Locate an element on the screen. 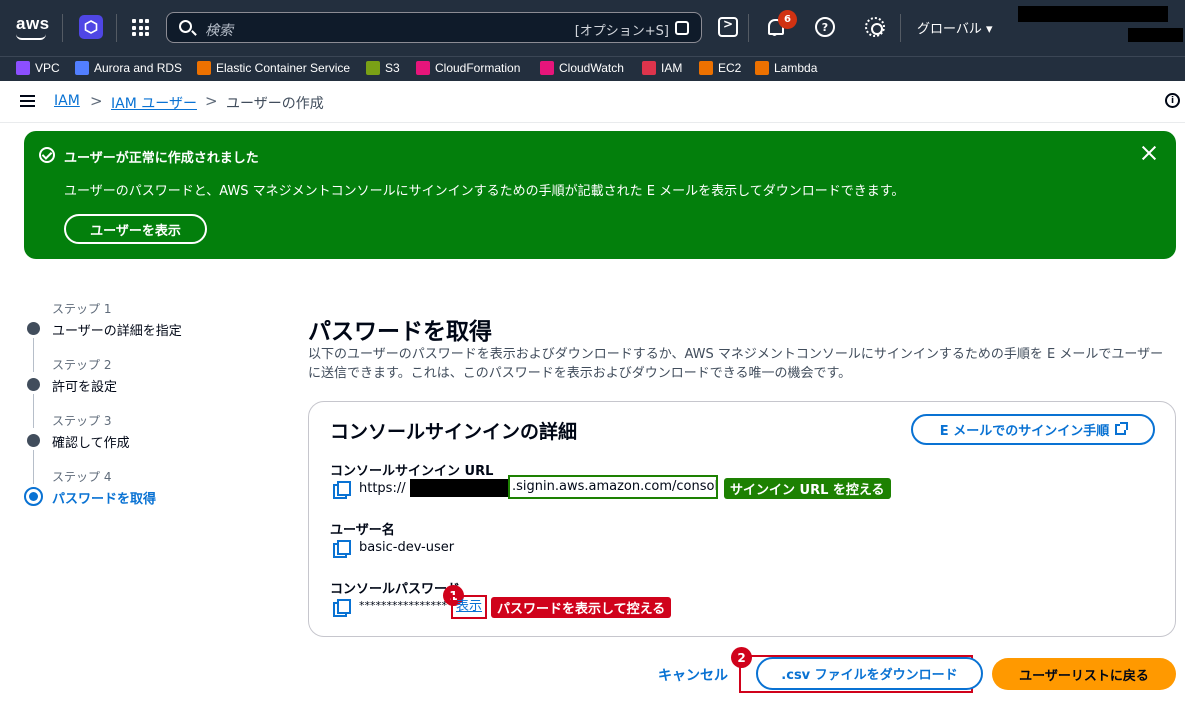  vpc-icon is located at coordinates (23, 68).